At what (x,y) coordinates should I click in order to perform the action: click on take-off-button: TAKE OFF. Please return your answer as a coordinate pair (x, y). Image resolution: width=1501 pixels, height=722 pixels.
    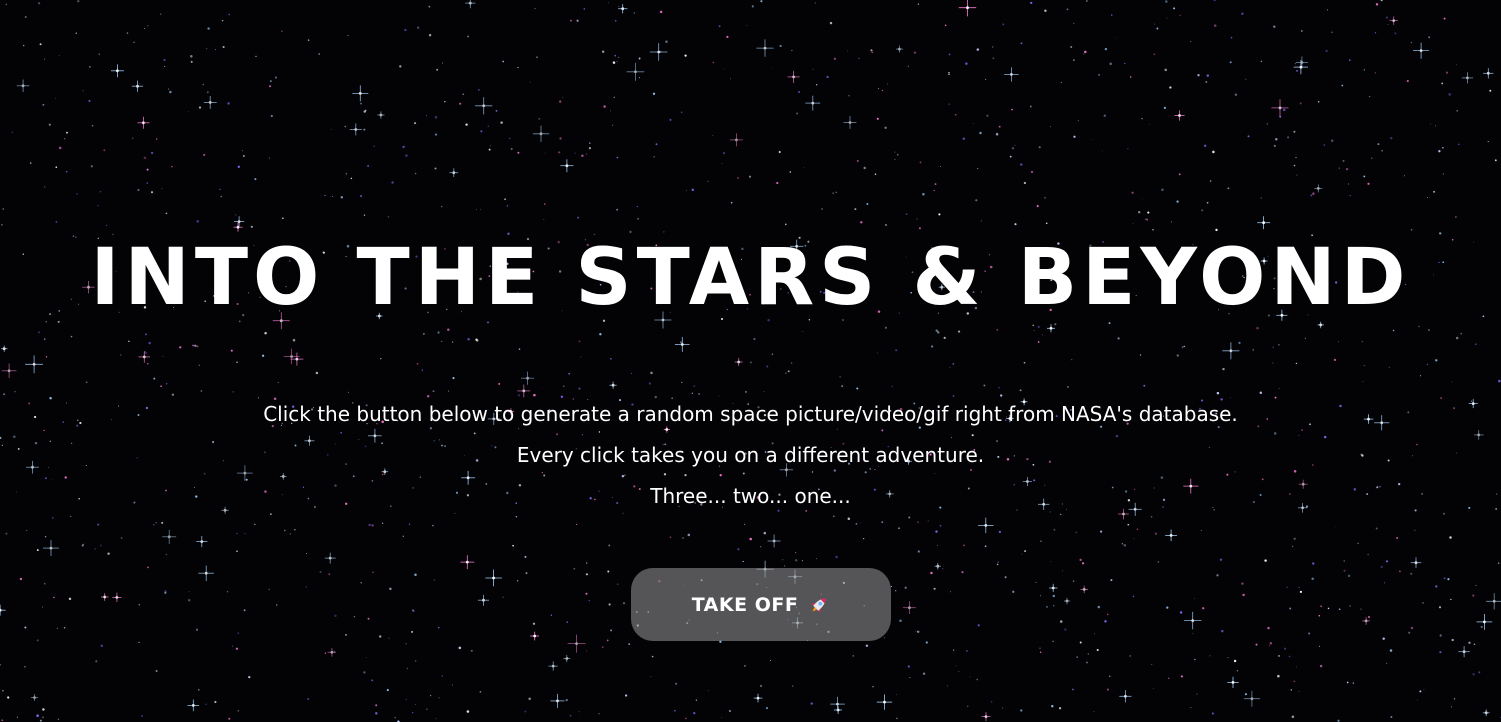
    Looking at the image, I should click on (761, 604).